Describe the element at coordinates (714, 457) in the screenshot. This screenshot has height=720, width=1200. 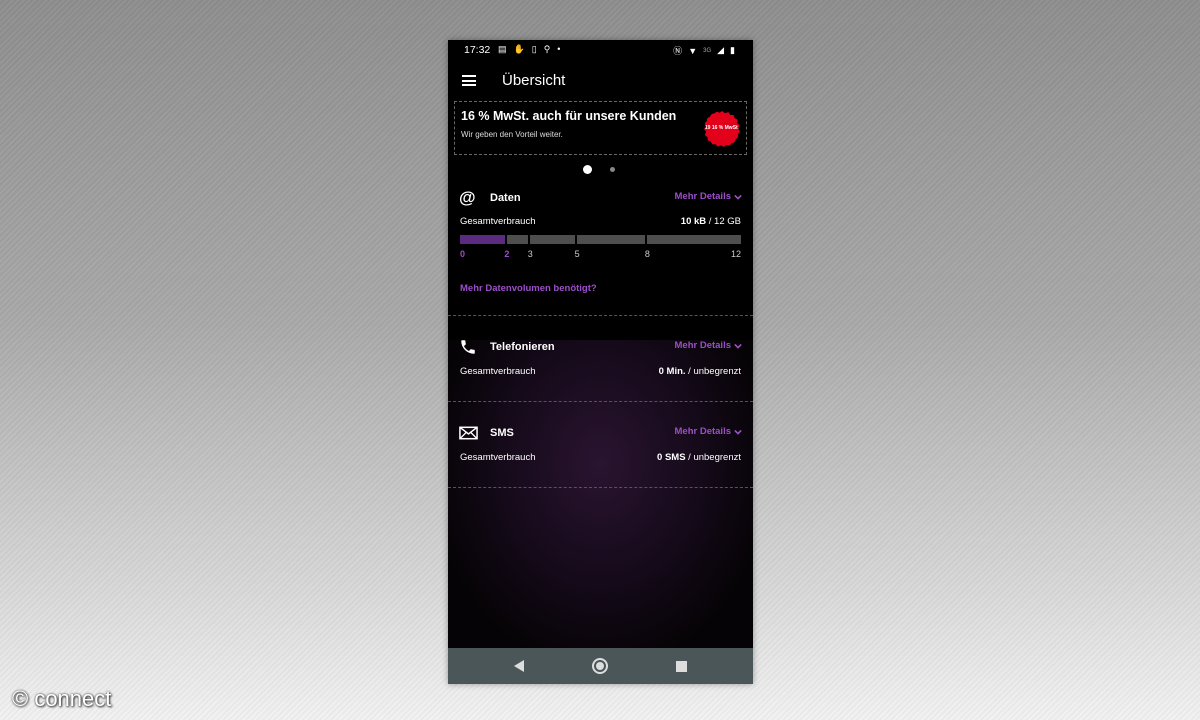
I see `sms-limit: / unbegrenzt` at that location.